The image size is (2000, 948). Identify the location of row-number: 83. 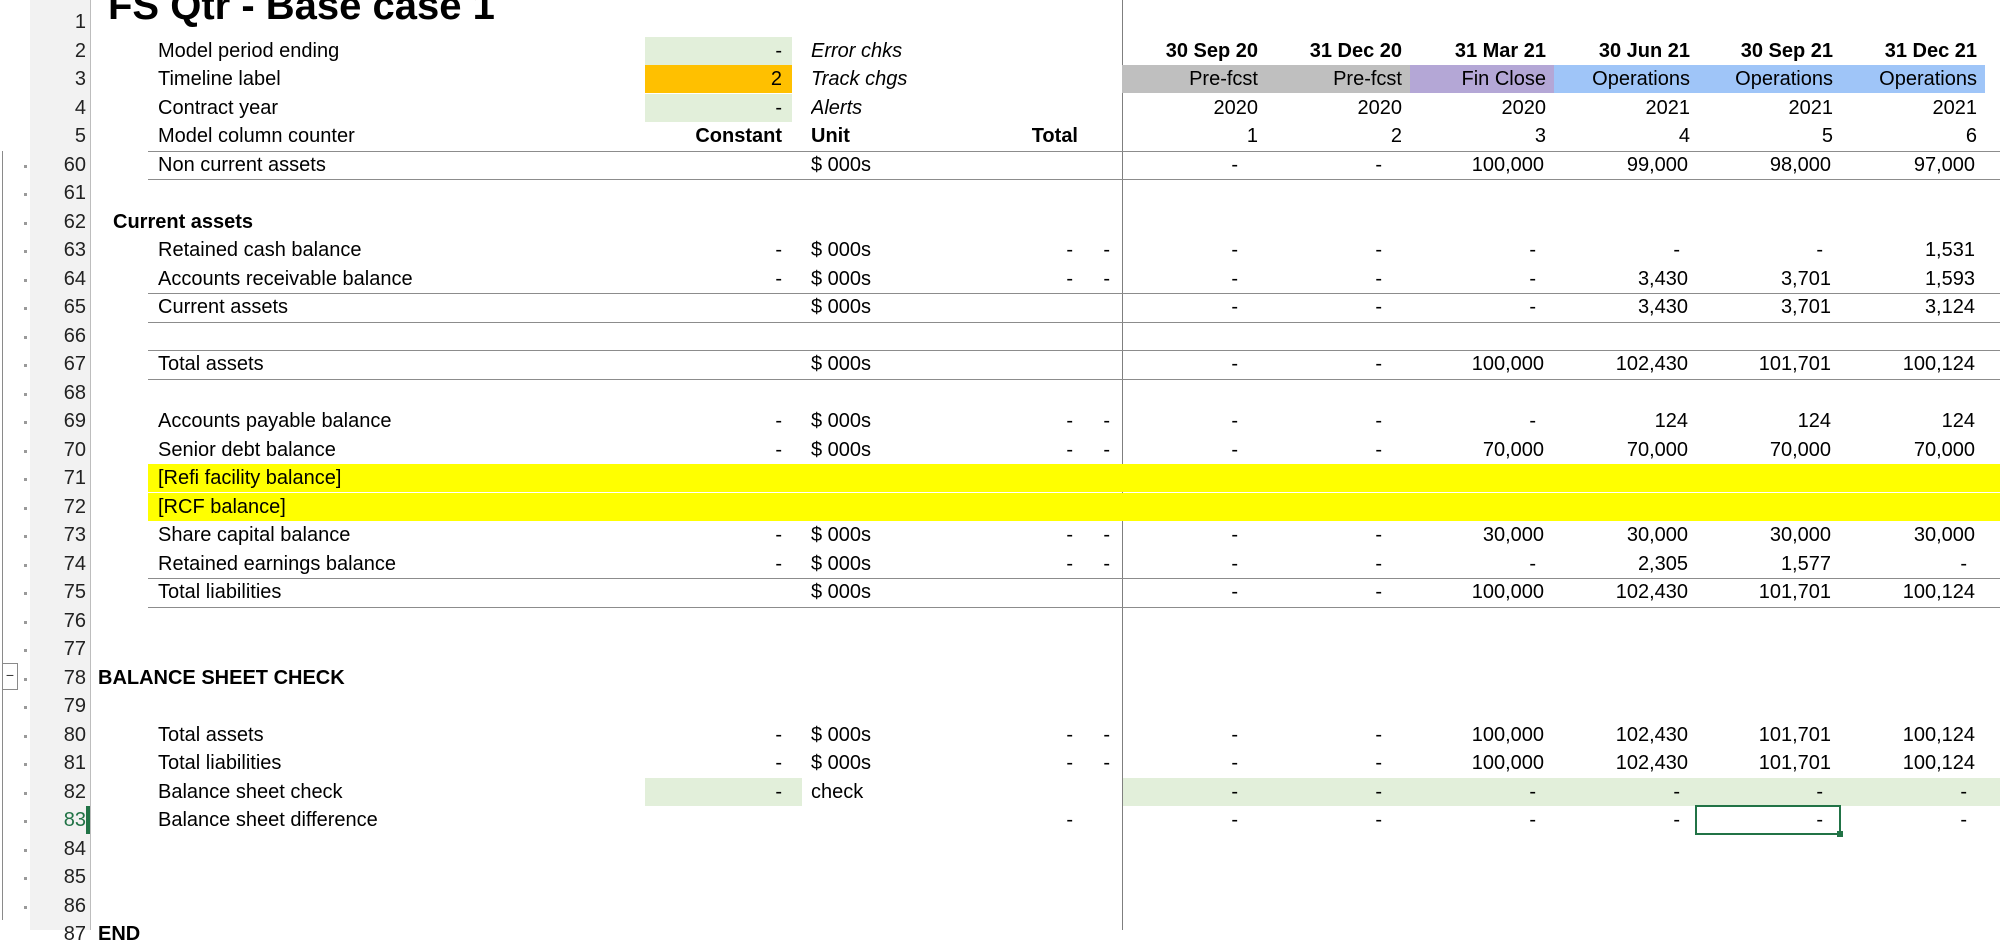
(58, 820).